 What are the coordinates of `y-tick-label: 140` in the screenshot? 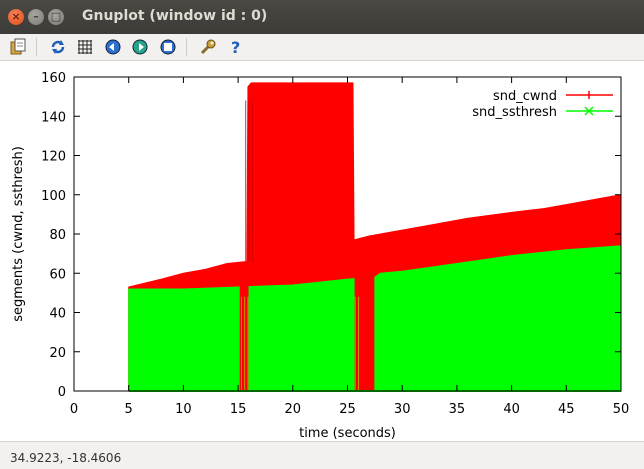 It's located at (53, 117).